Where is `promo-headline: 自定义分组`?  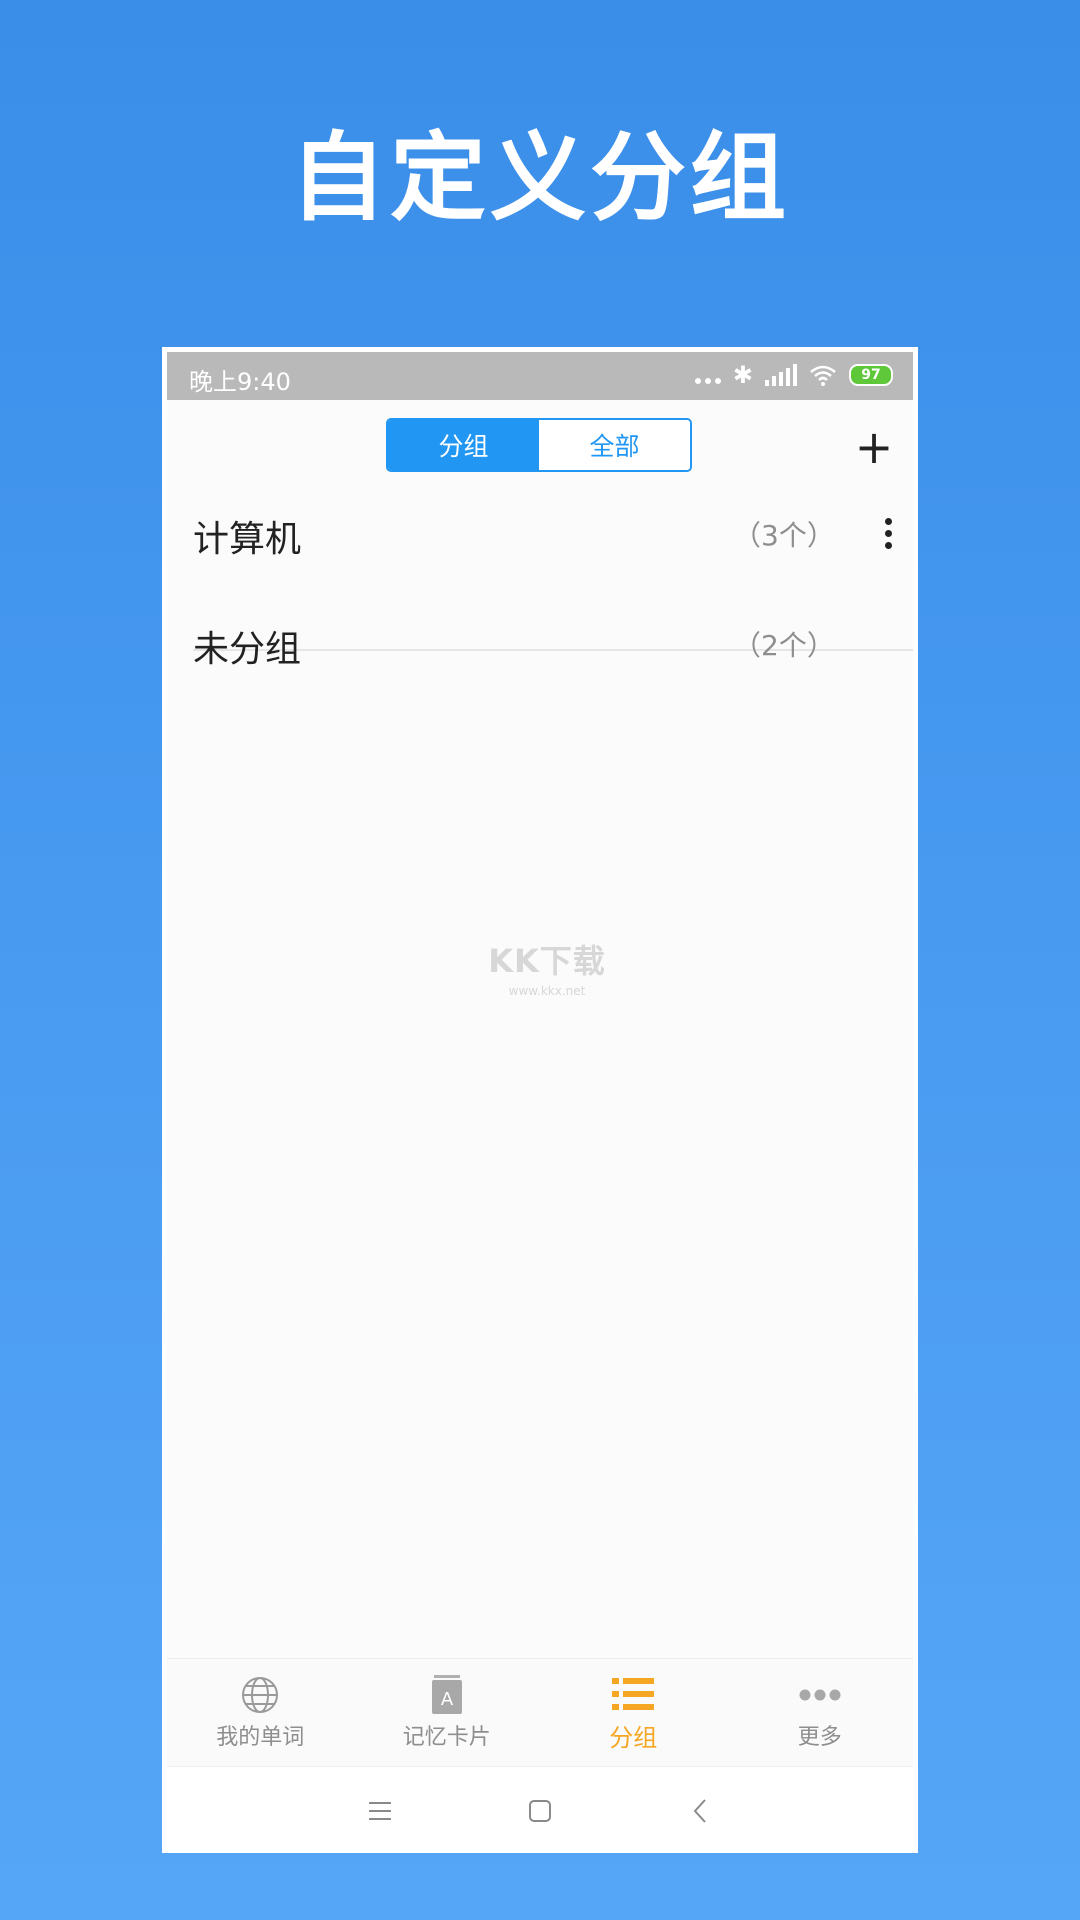
promo-headline: 自定义分组 is located at coordinates (540, 178).